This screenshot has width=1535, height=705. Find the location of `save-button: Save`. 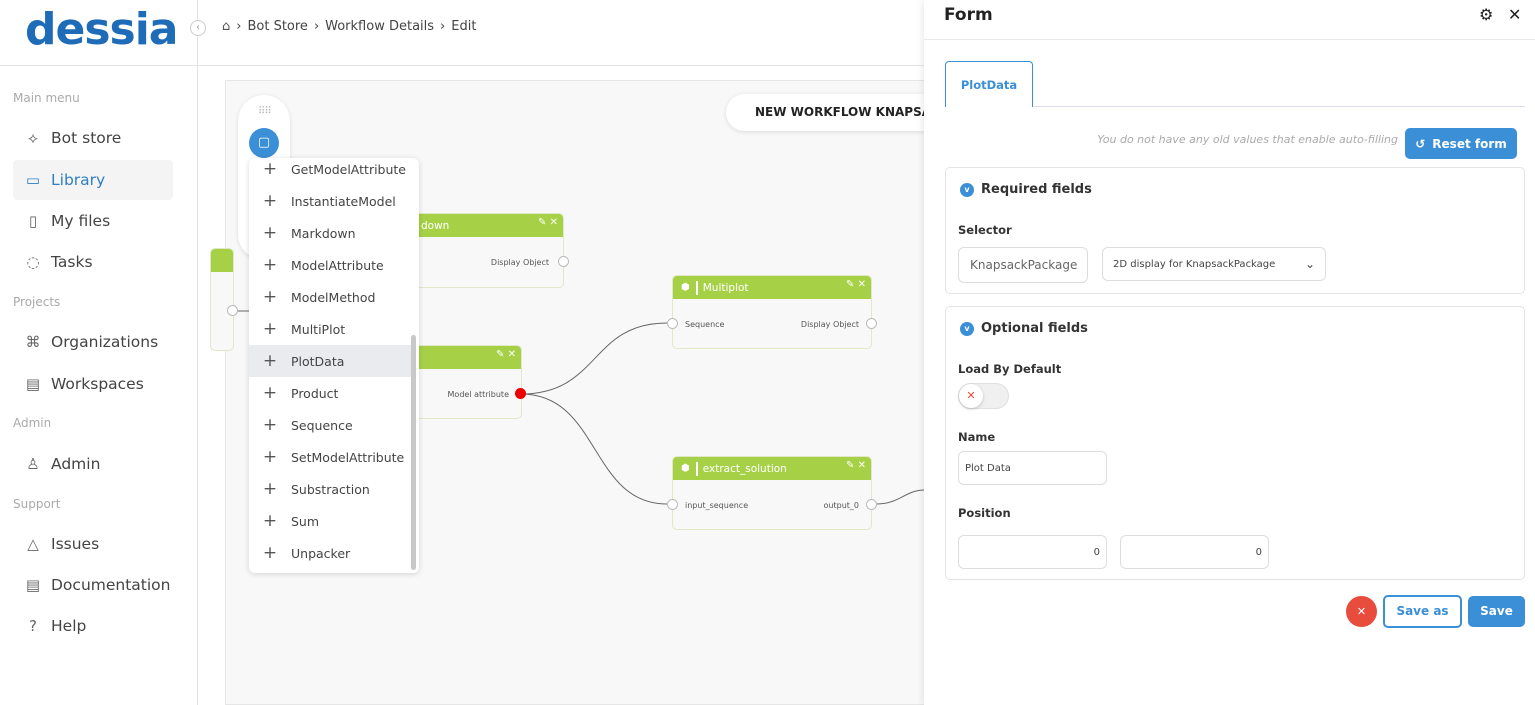

save-button: Save is located at coordinates (1496, 611).